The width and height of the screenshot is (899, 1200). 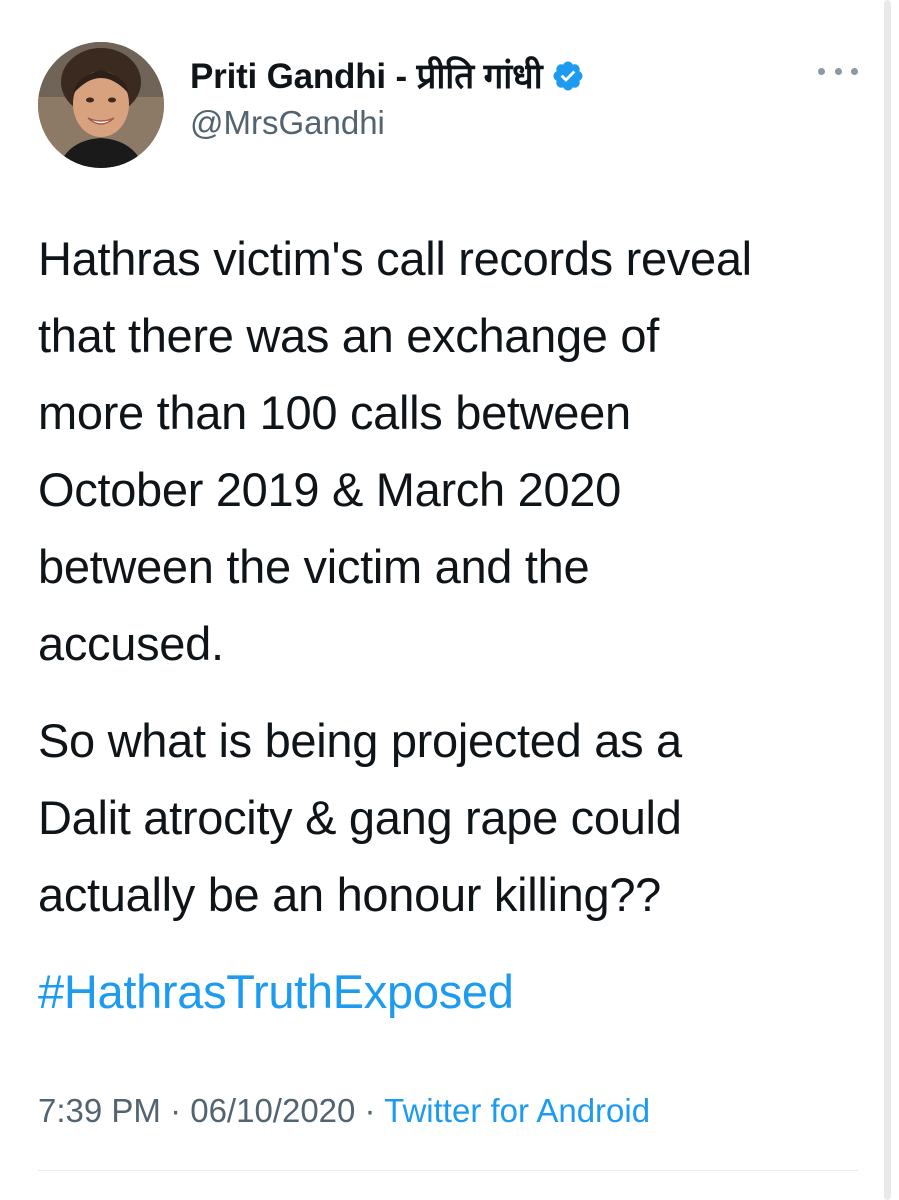 I want to click on author-display-name: Priti Gandhi - प्रीति गांधी, so click(x=366, y=75).